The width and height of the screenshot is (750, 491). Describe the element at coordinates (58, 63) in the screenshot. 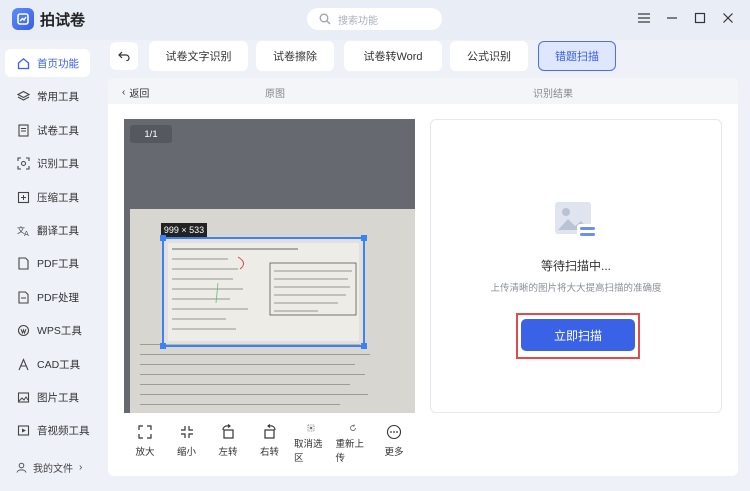

I see `sidebar-item-label: 首页功能` at that location.